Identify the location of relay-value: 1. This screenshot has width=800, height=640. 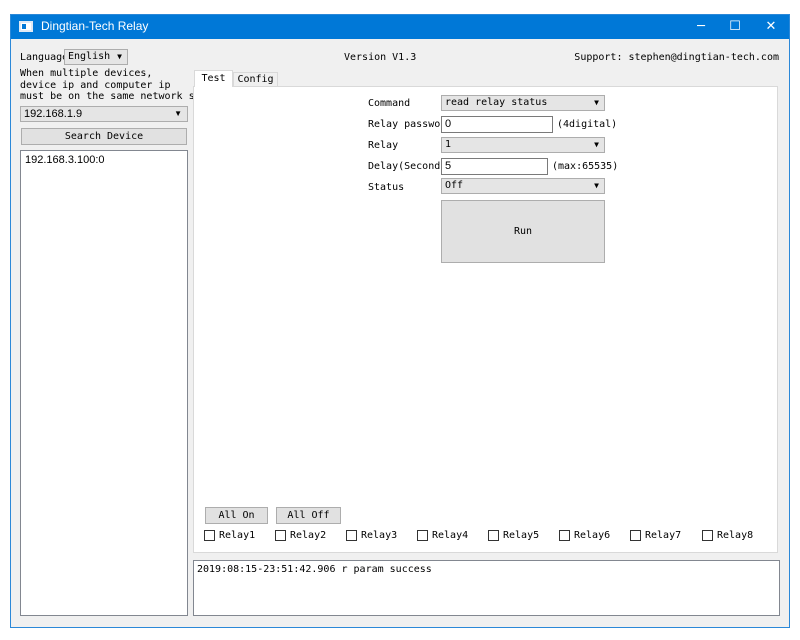
(448, 144).